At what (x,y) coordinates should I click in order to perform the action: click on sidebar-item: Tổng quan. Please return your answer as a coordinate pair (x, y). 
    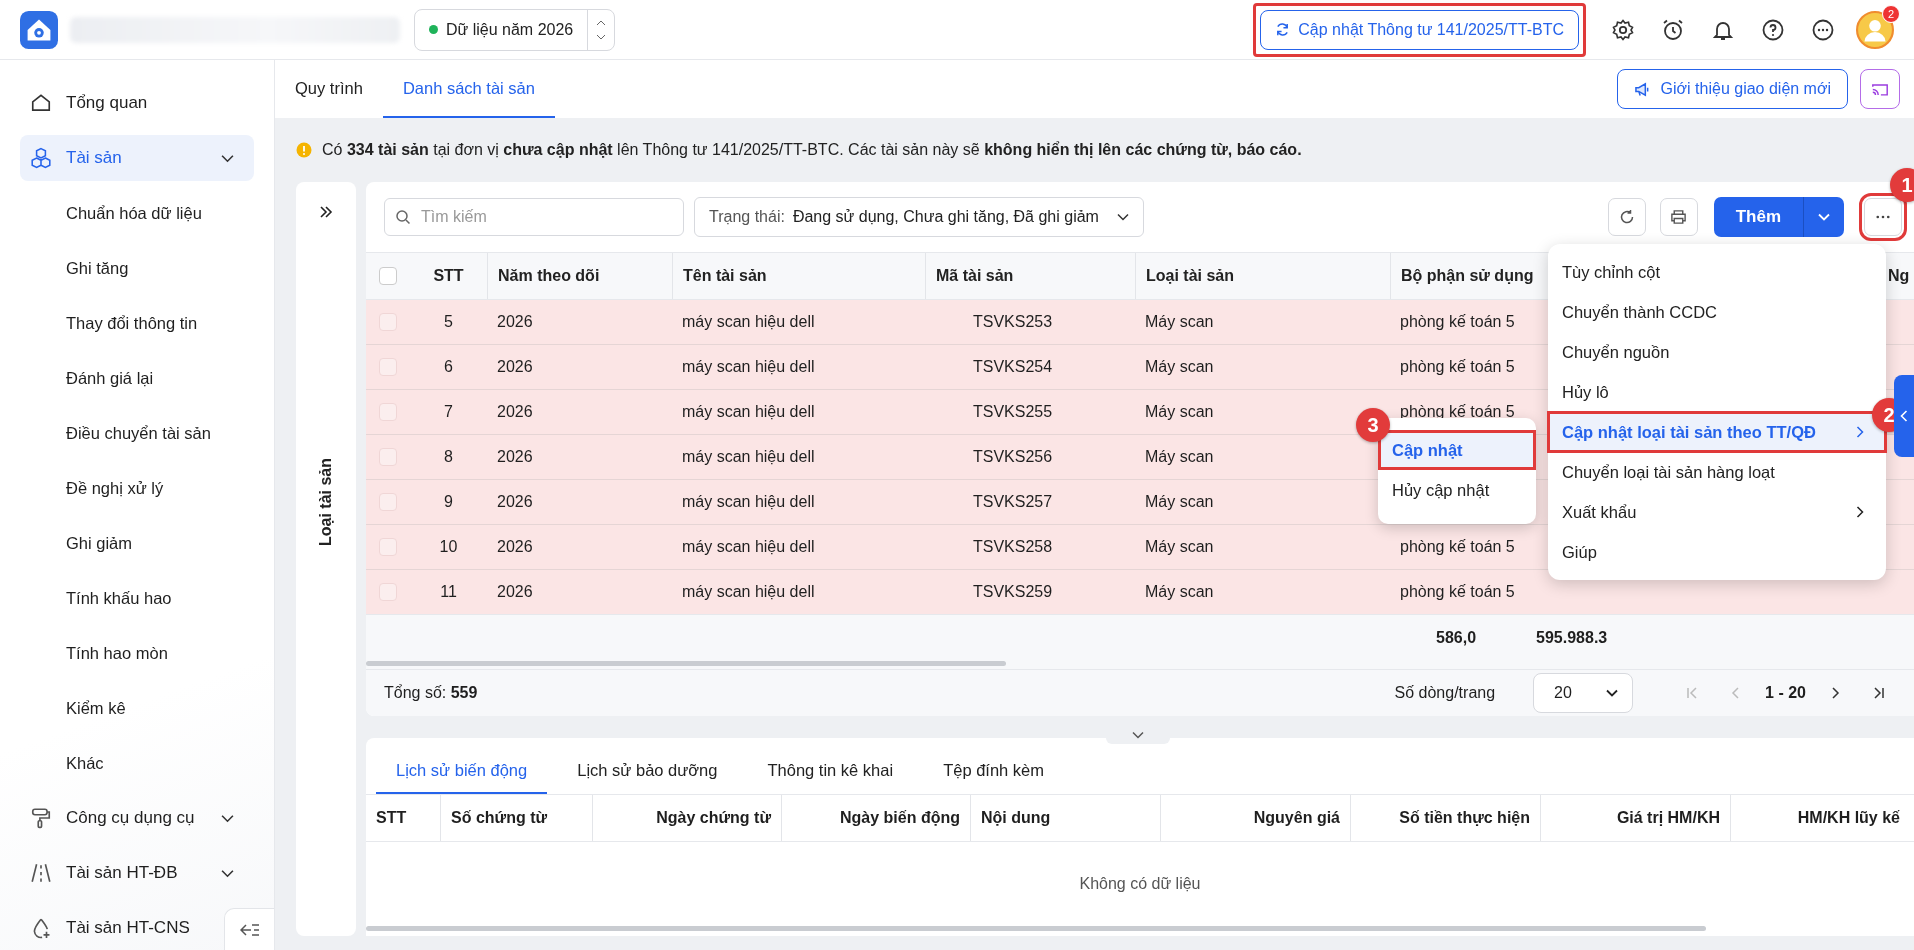
    Looking at the image, I should click on (94, 103).